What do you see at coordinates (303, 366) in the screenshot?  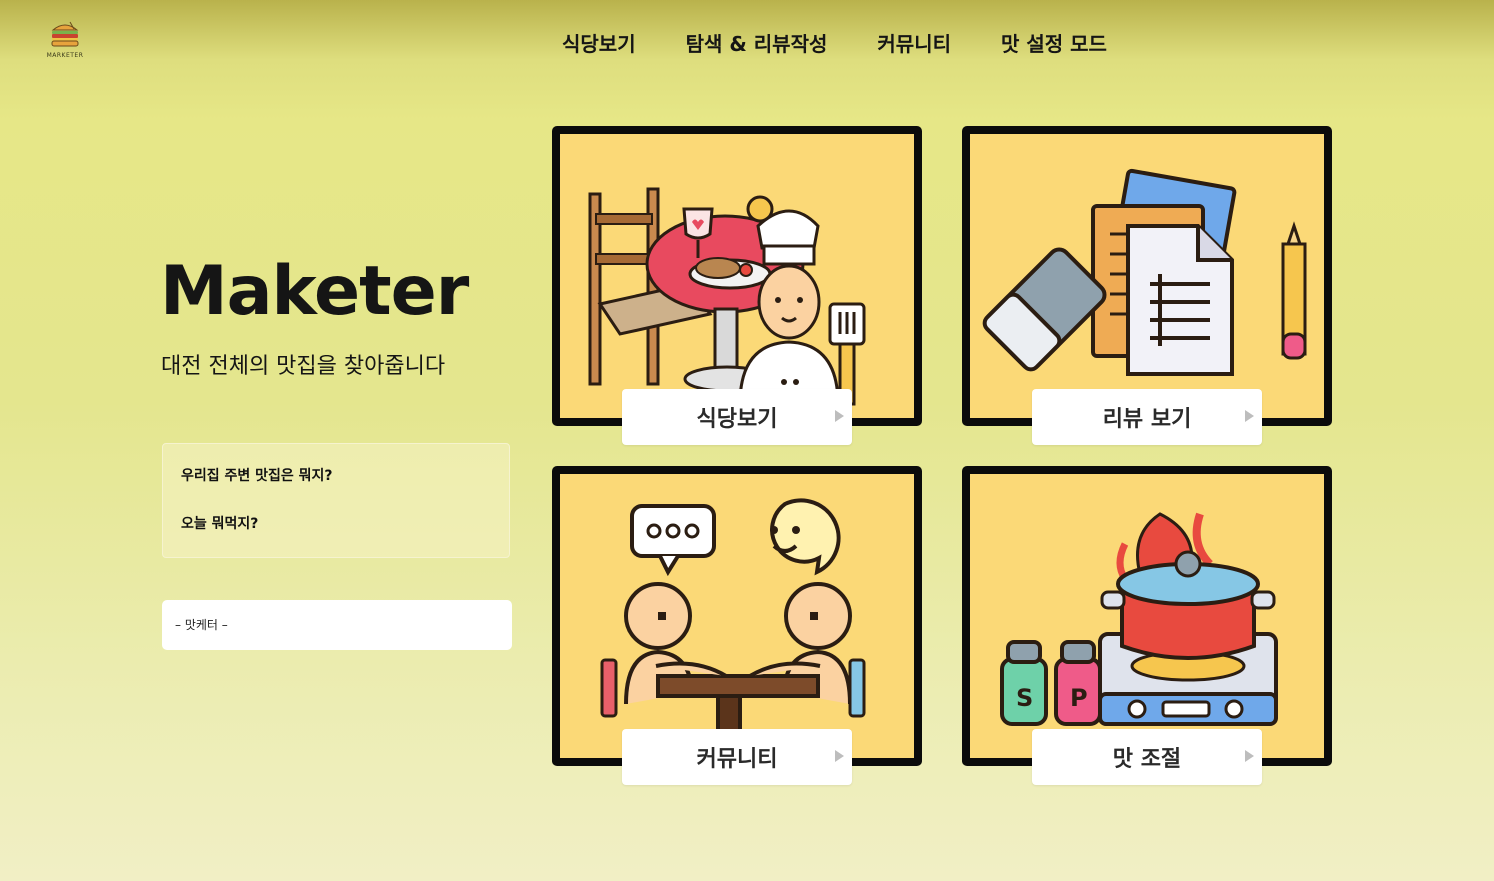 I see `tagline: 대전 전체의 맛집을 찾아줍니다` at bounding box center [303, 366].